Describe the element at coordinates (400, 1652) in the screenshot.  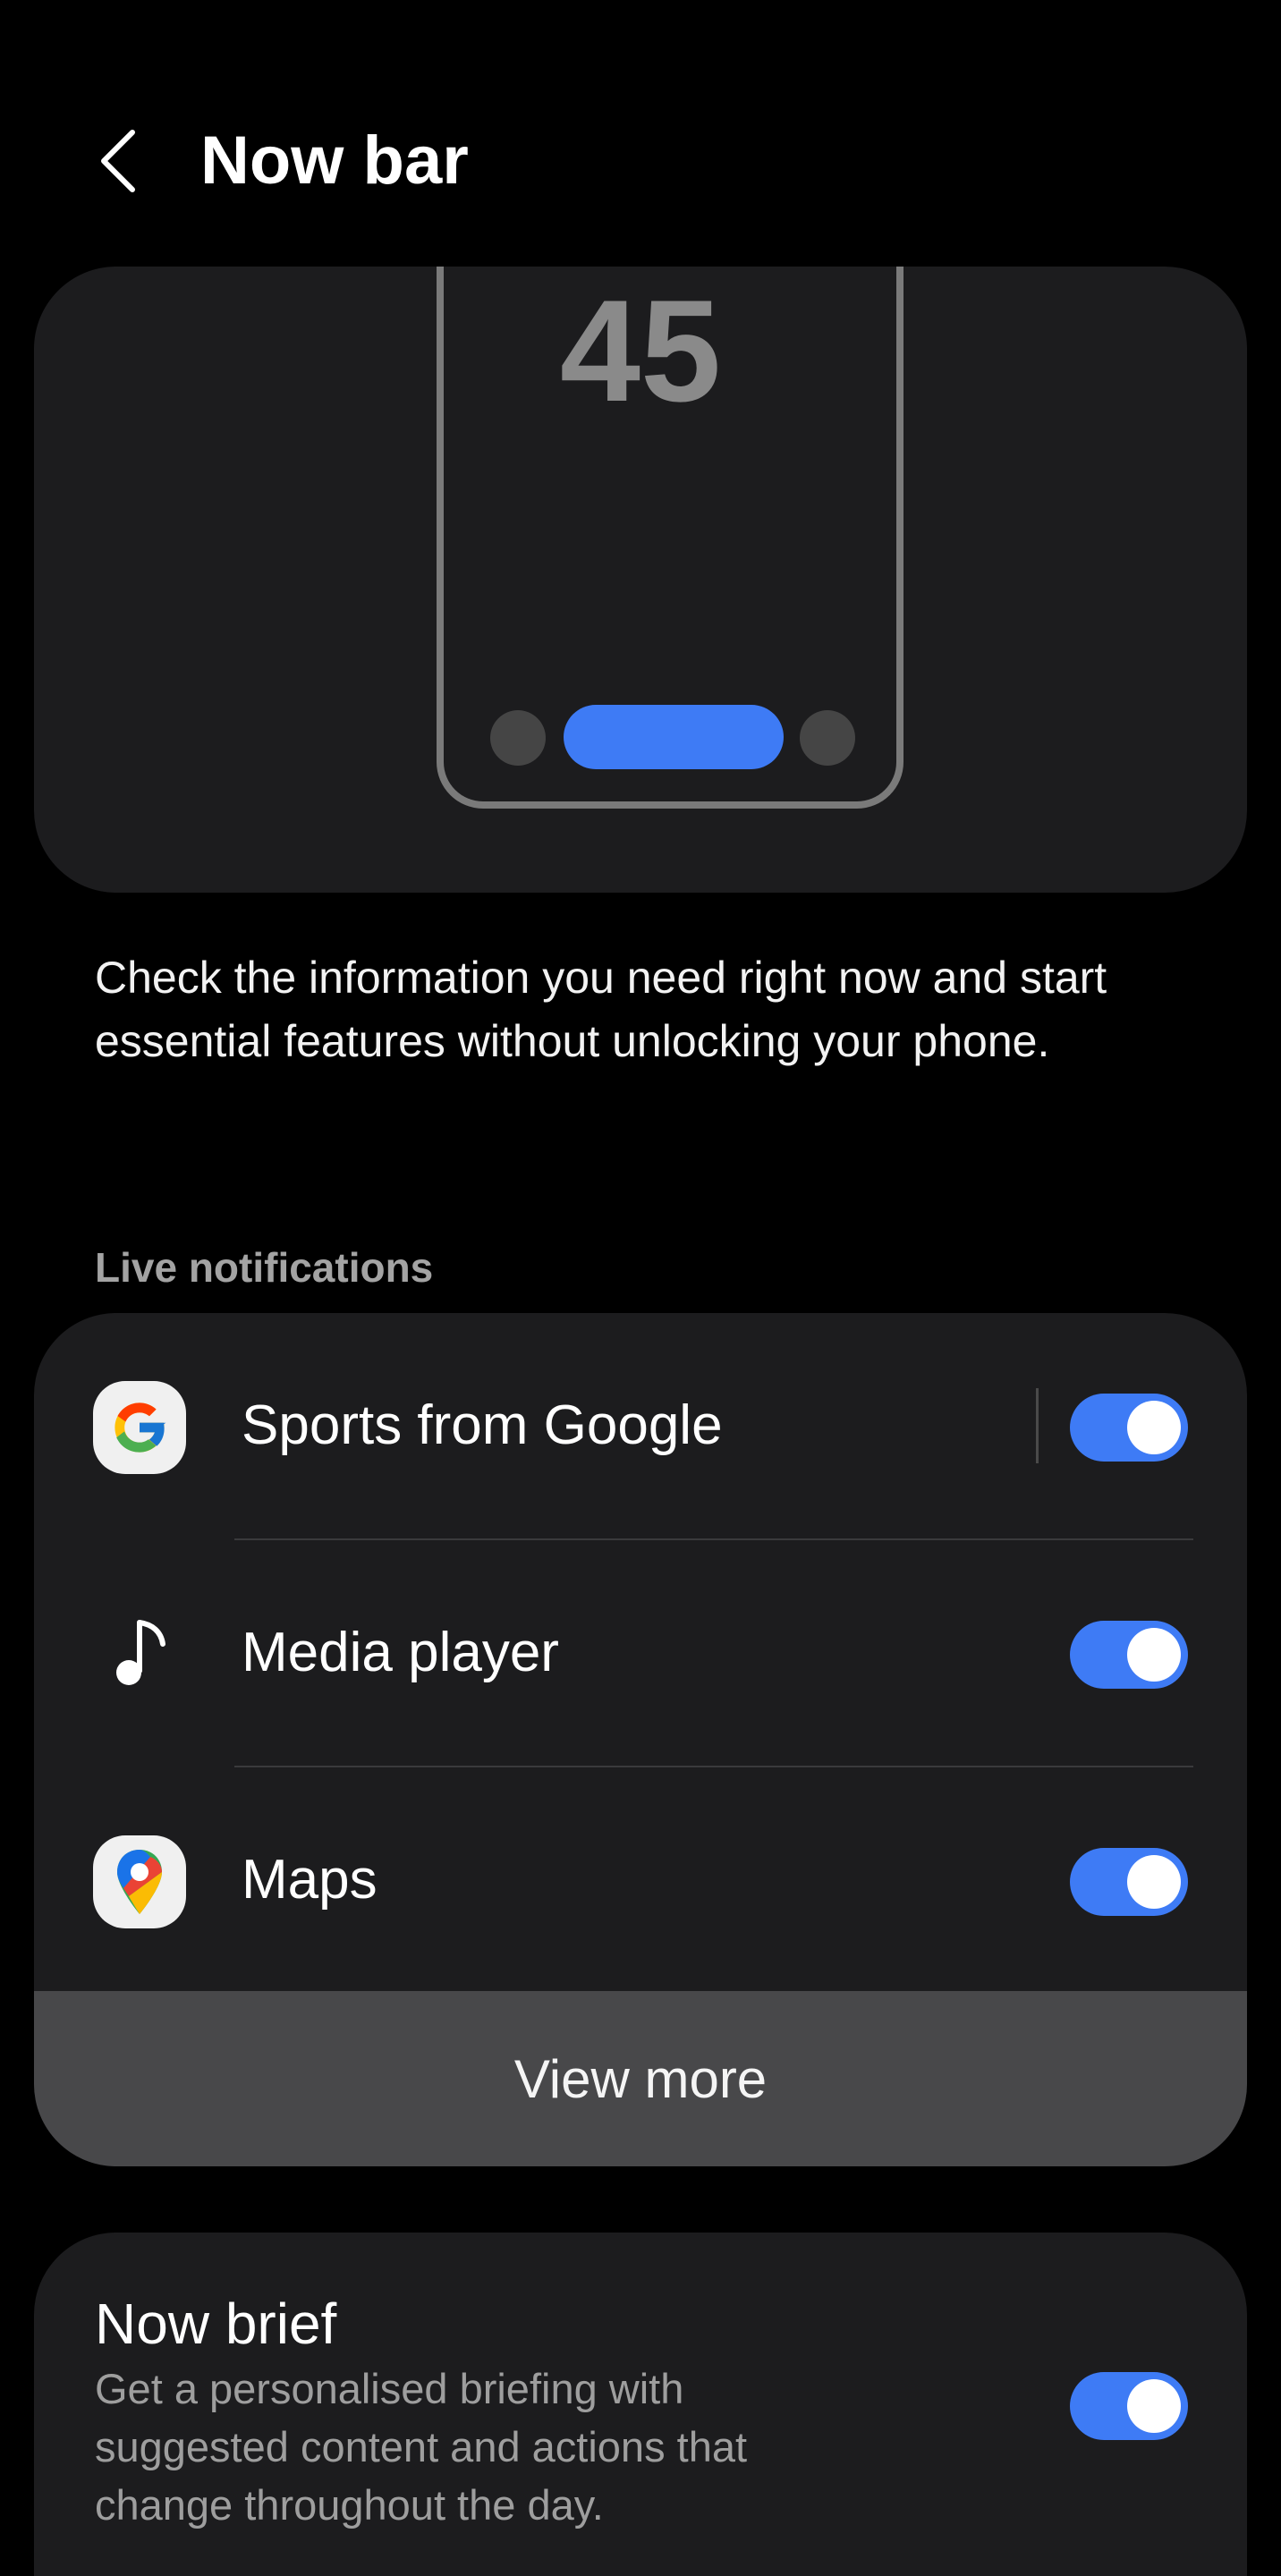
I see `list-item-label: Media player` at that location.